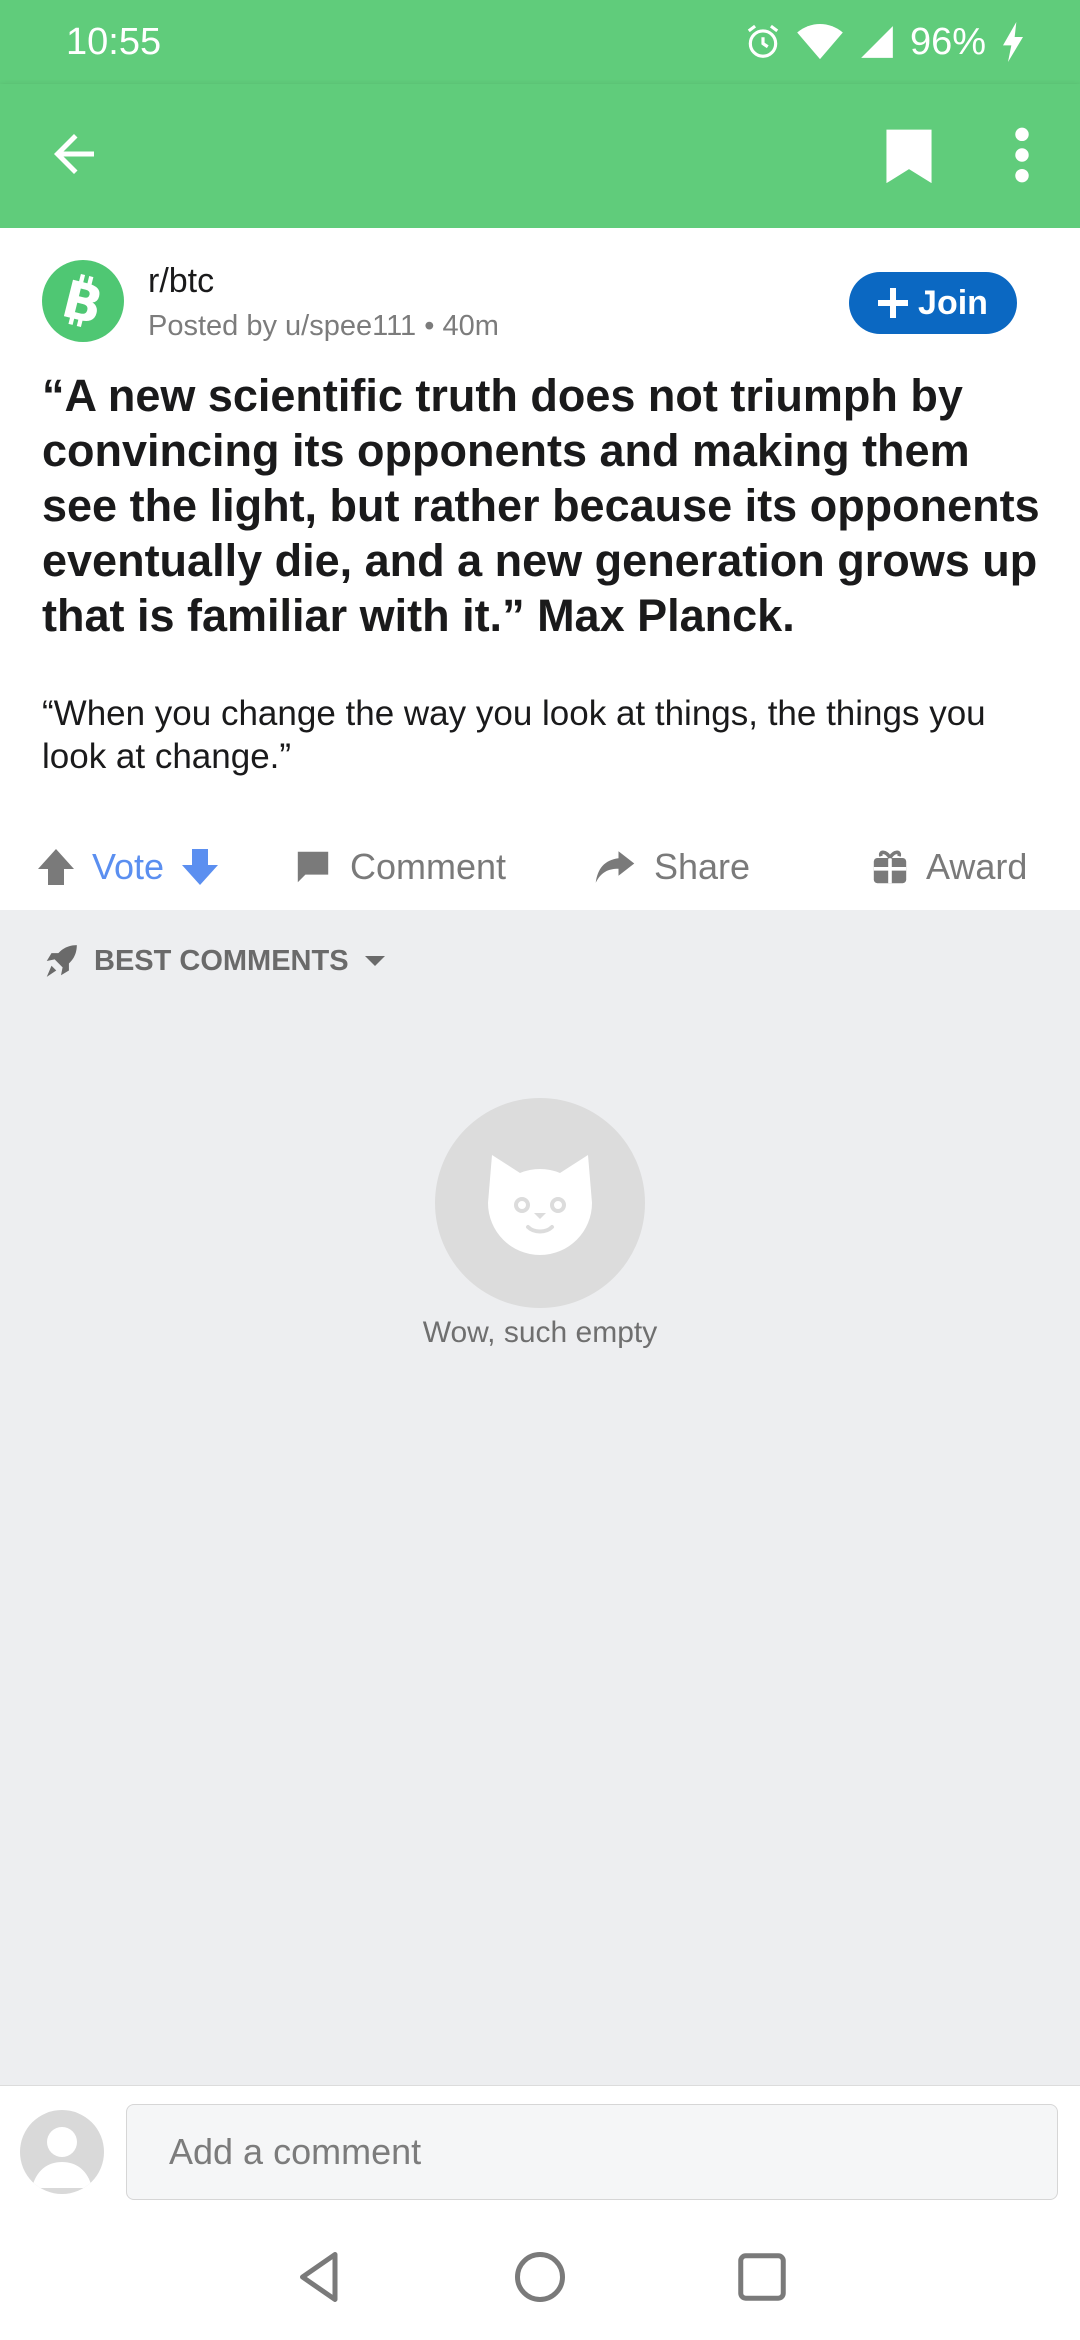  What do you see at coordinates (540, 156) in the screenshot?
I see `app-bar` at bounding box center [540, 156].